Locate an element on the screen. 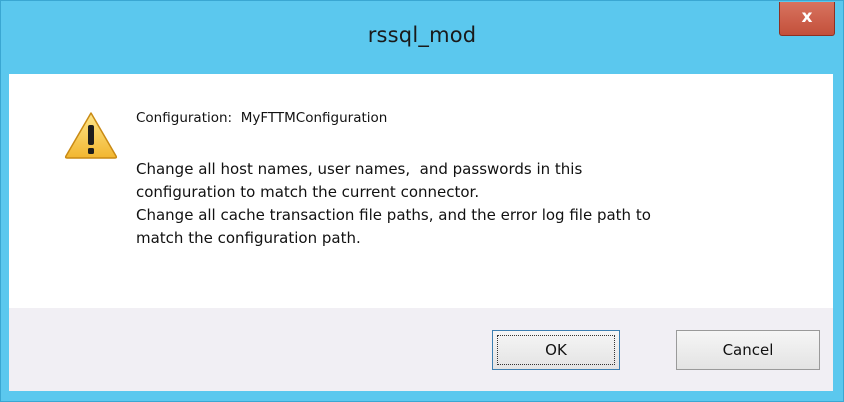 The width and height of the screenshot is (844, 402). window-title: rssql_mod is located at coordinates (422, 35).